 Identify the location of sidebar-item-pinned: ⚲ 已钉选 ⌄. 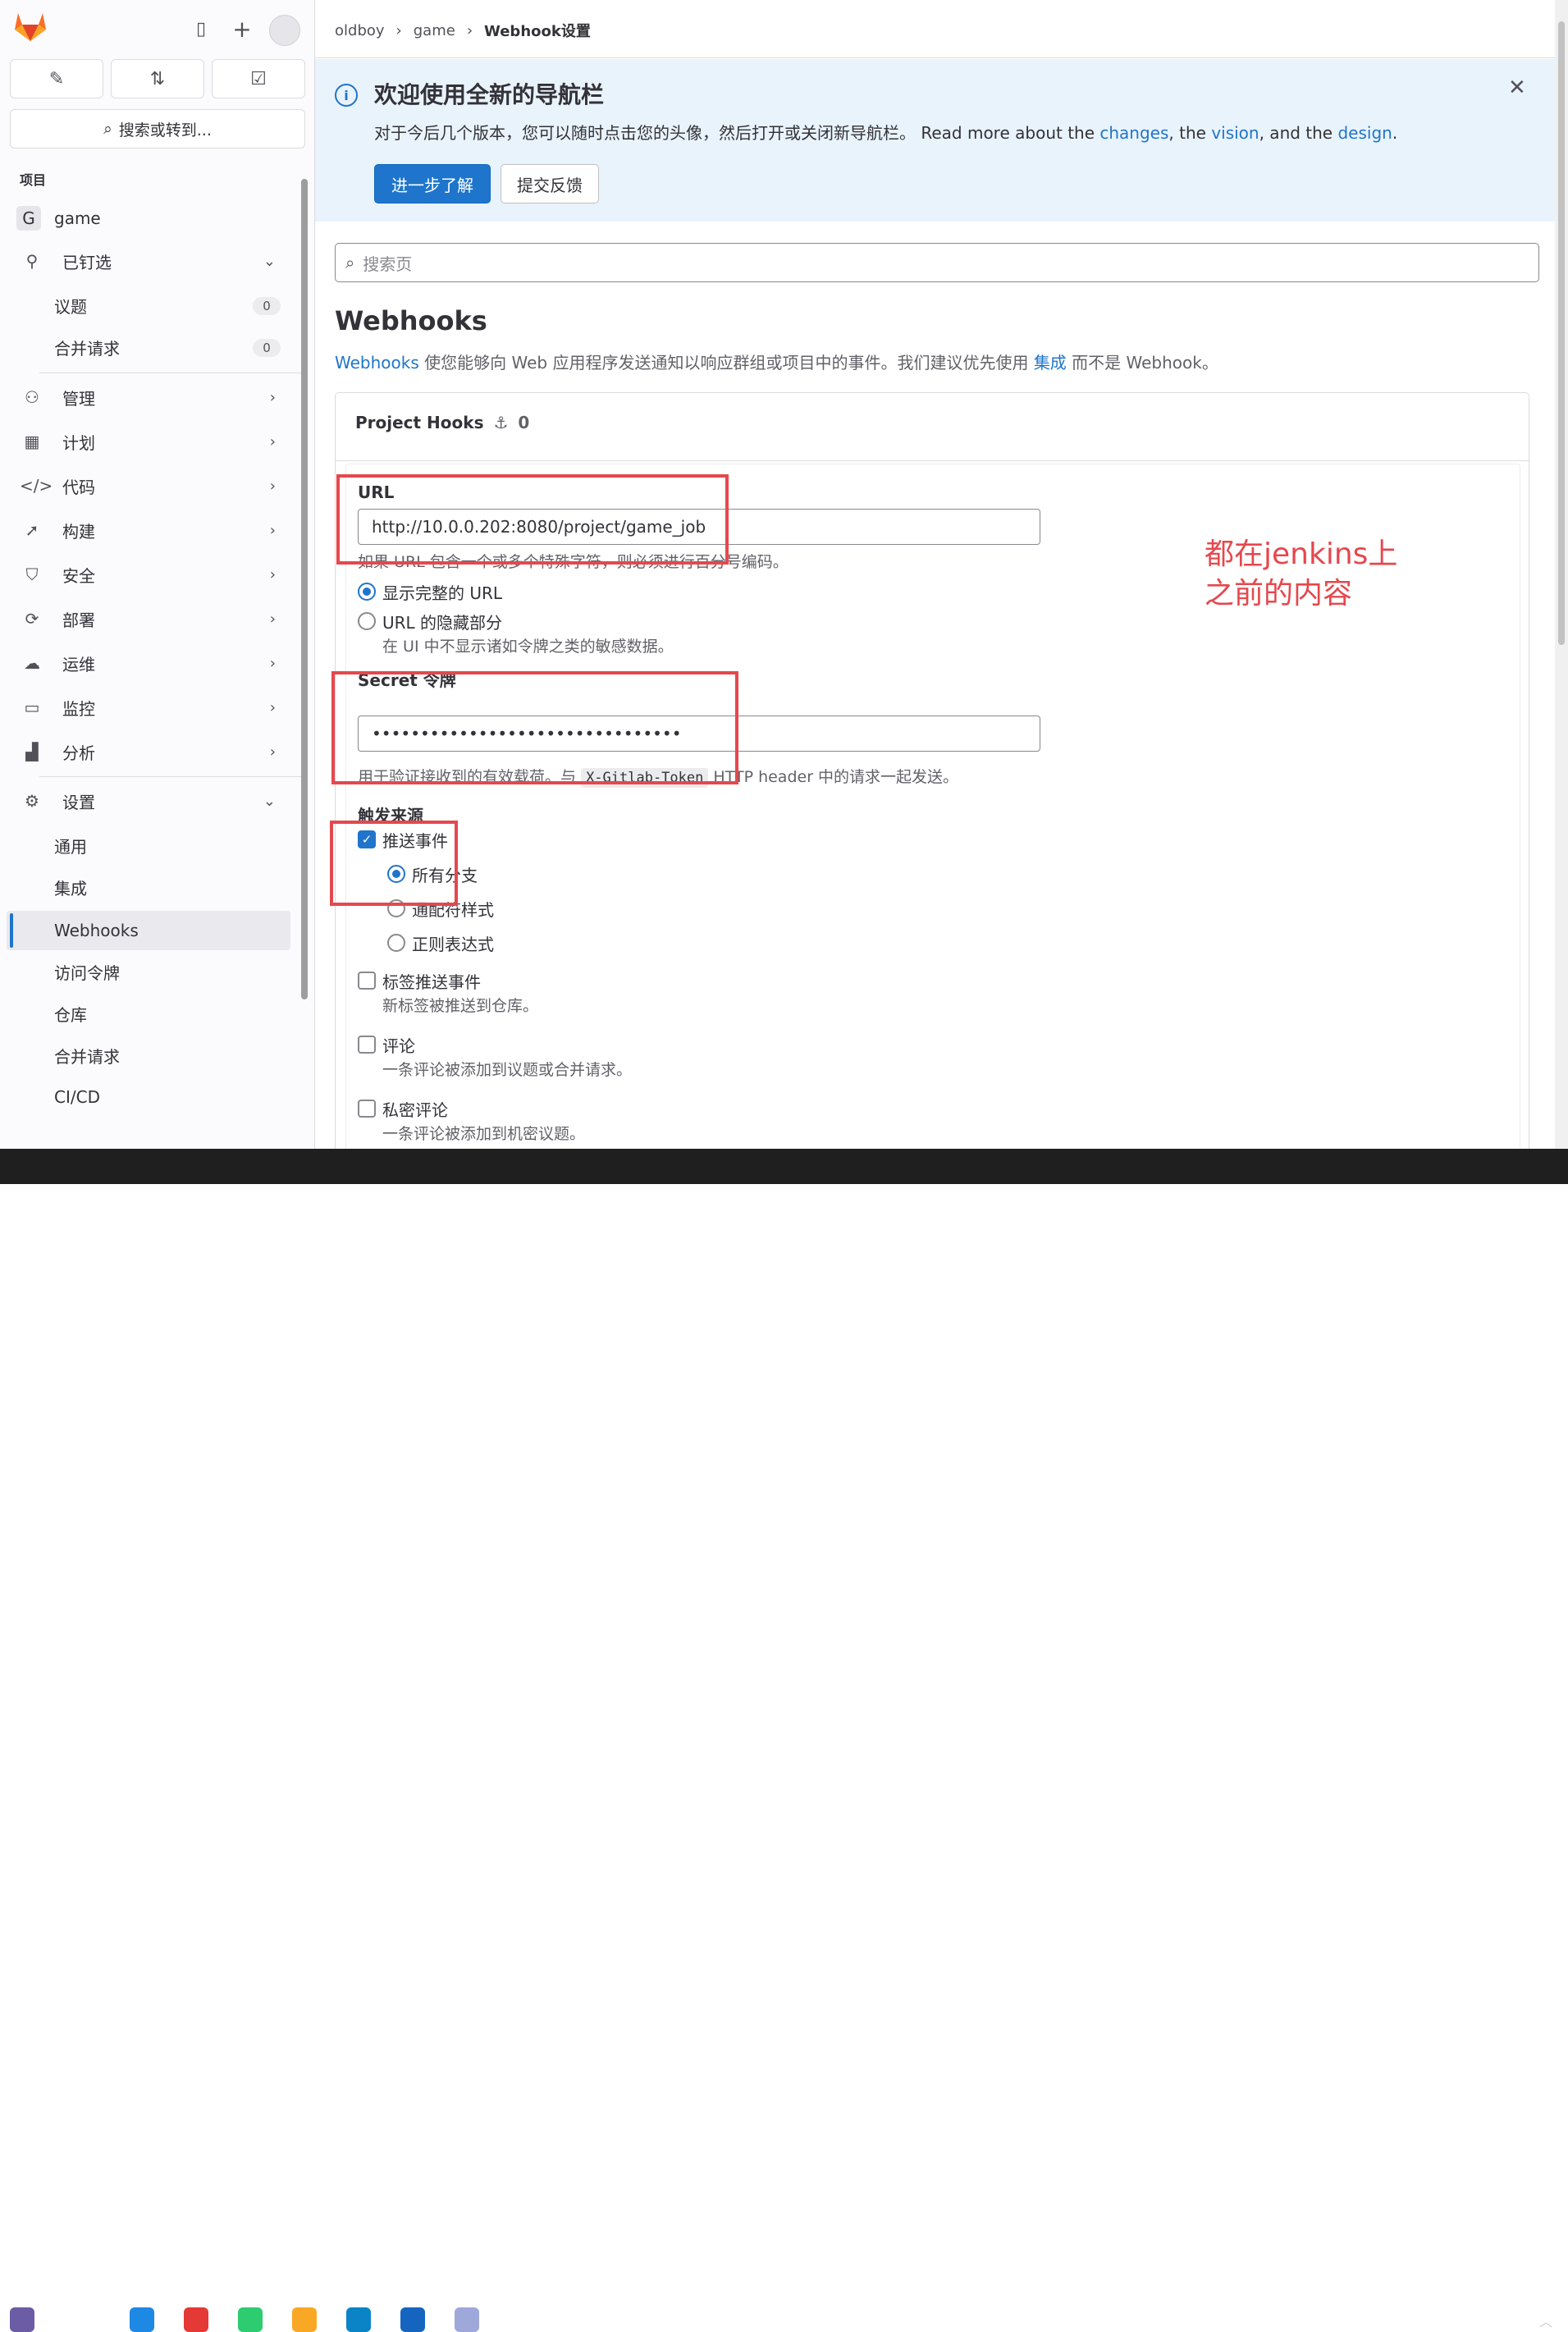
(150, 261).